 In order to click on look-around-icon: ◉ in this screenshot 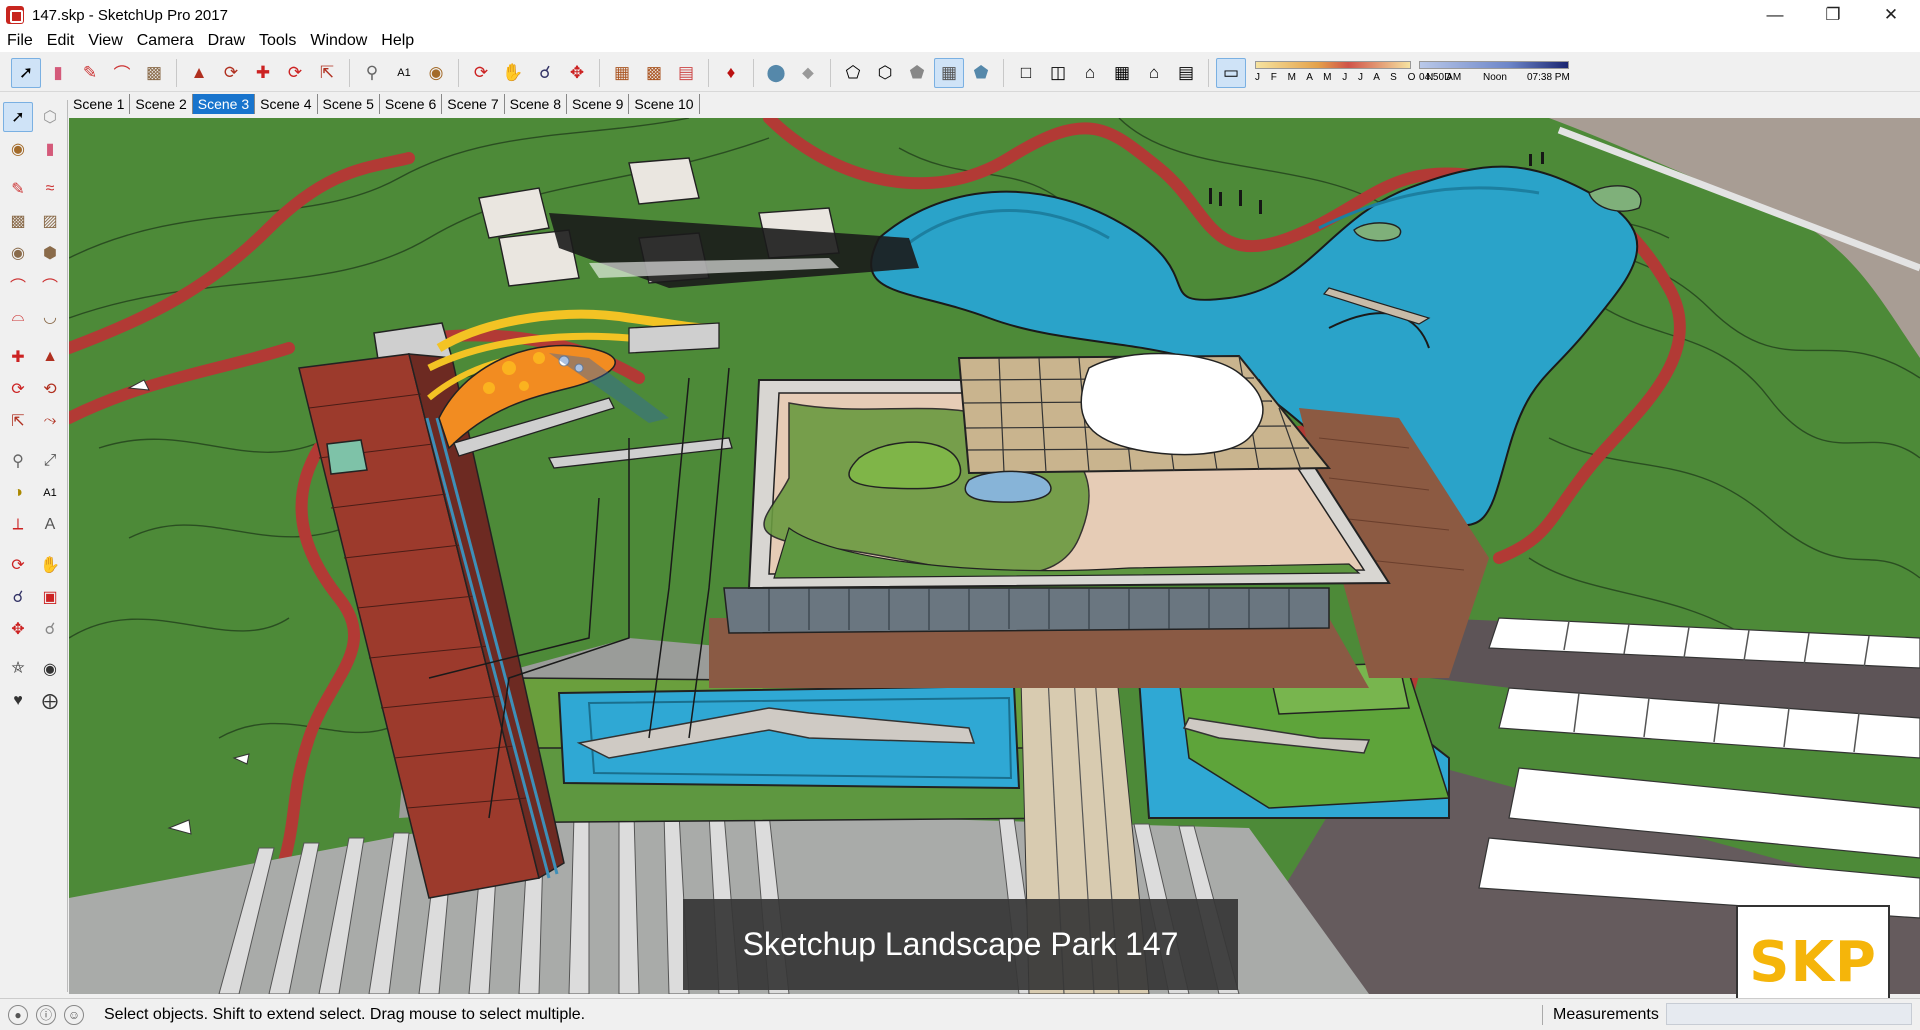, I will do `click(50, 669)`.